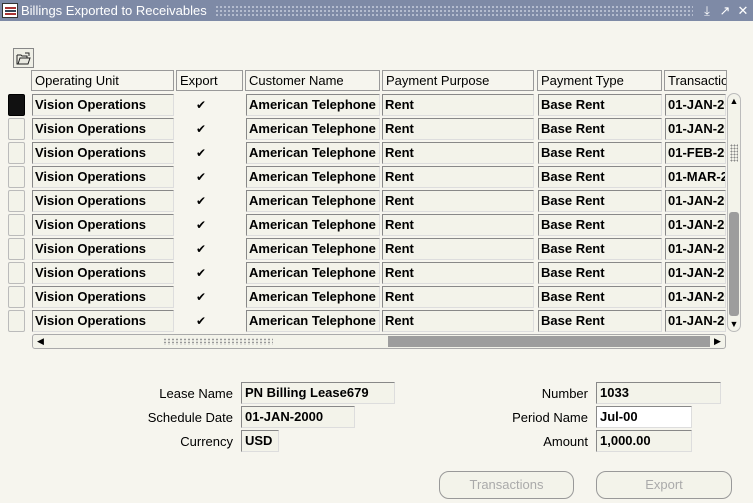 Image resolution: width=753 pixels, height=503 pixels. Describe the element at coordinates (734, 264) in the screenshot. I see `vertical-scroll-thumb` at that location.